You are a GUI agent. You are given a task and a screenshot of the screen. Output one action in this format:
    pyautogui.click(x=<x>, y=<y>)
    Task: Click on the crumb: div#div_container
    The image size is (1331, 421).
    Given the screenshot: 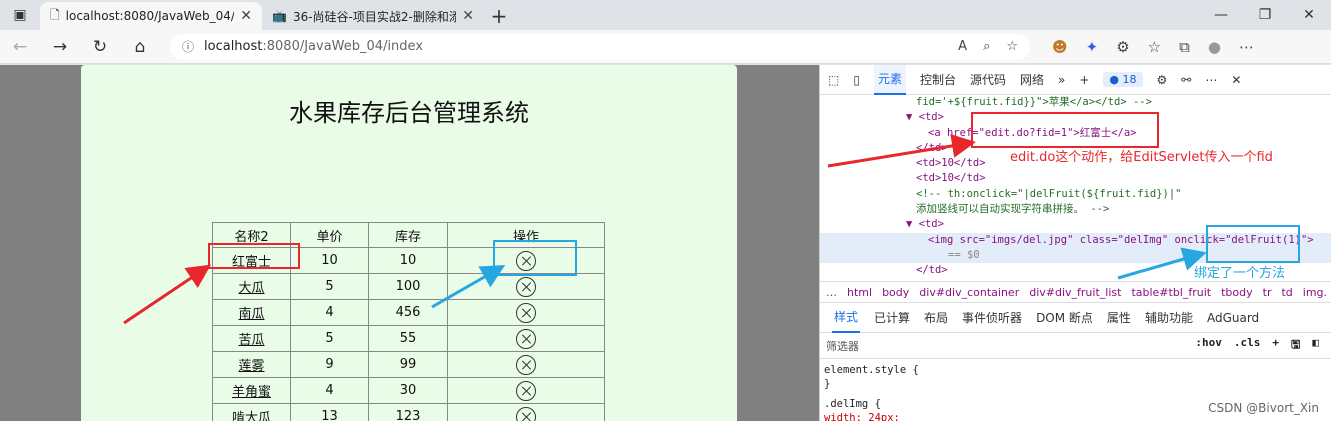 What is the action you would take?
    pyautogui.click(x=969, y=292)
    